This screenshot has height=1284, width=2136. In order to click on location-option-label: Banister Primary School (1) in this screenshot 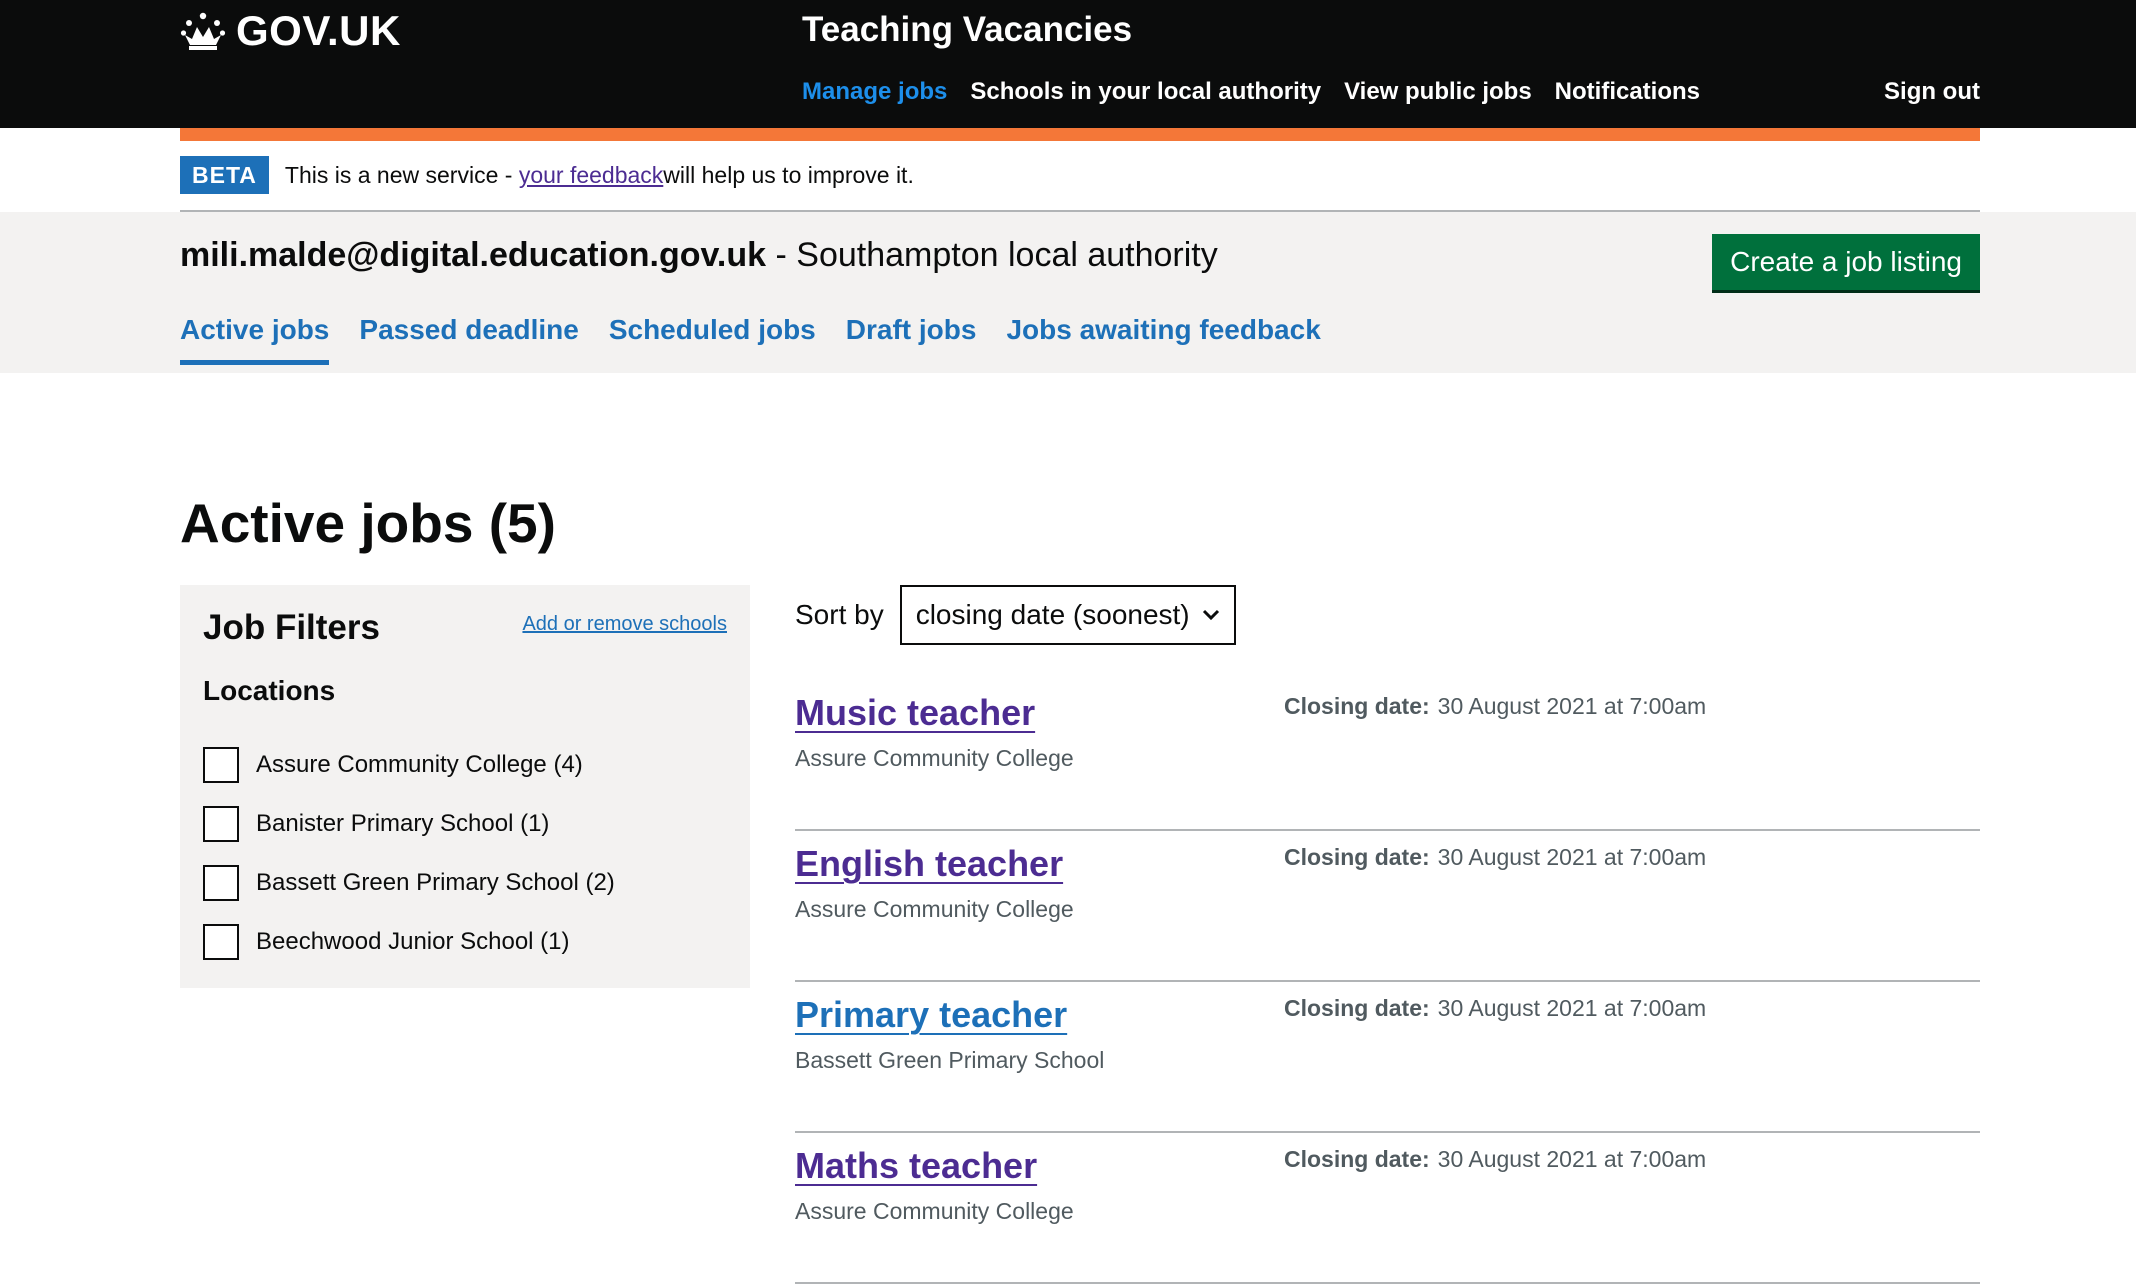, I will do `click(402, 824)`.